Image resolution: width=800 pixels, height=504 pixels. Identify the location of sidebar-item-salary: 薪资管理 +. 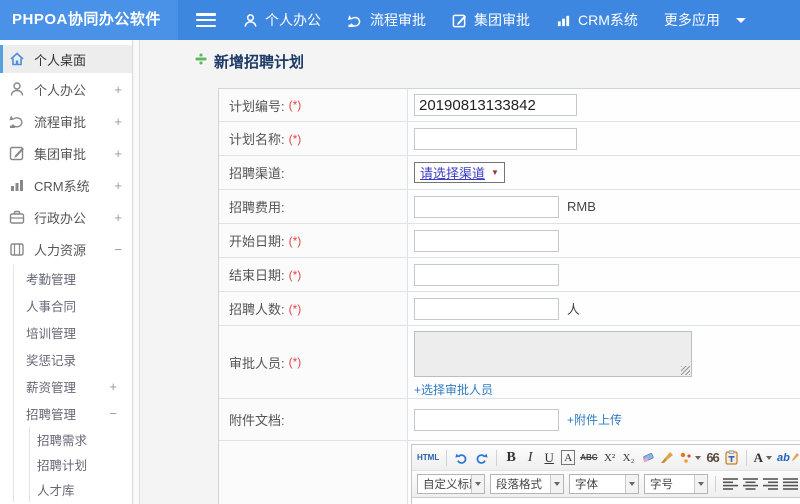
(73, 386).